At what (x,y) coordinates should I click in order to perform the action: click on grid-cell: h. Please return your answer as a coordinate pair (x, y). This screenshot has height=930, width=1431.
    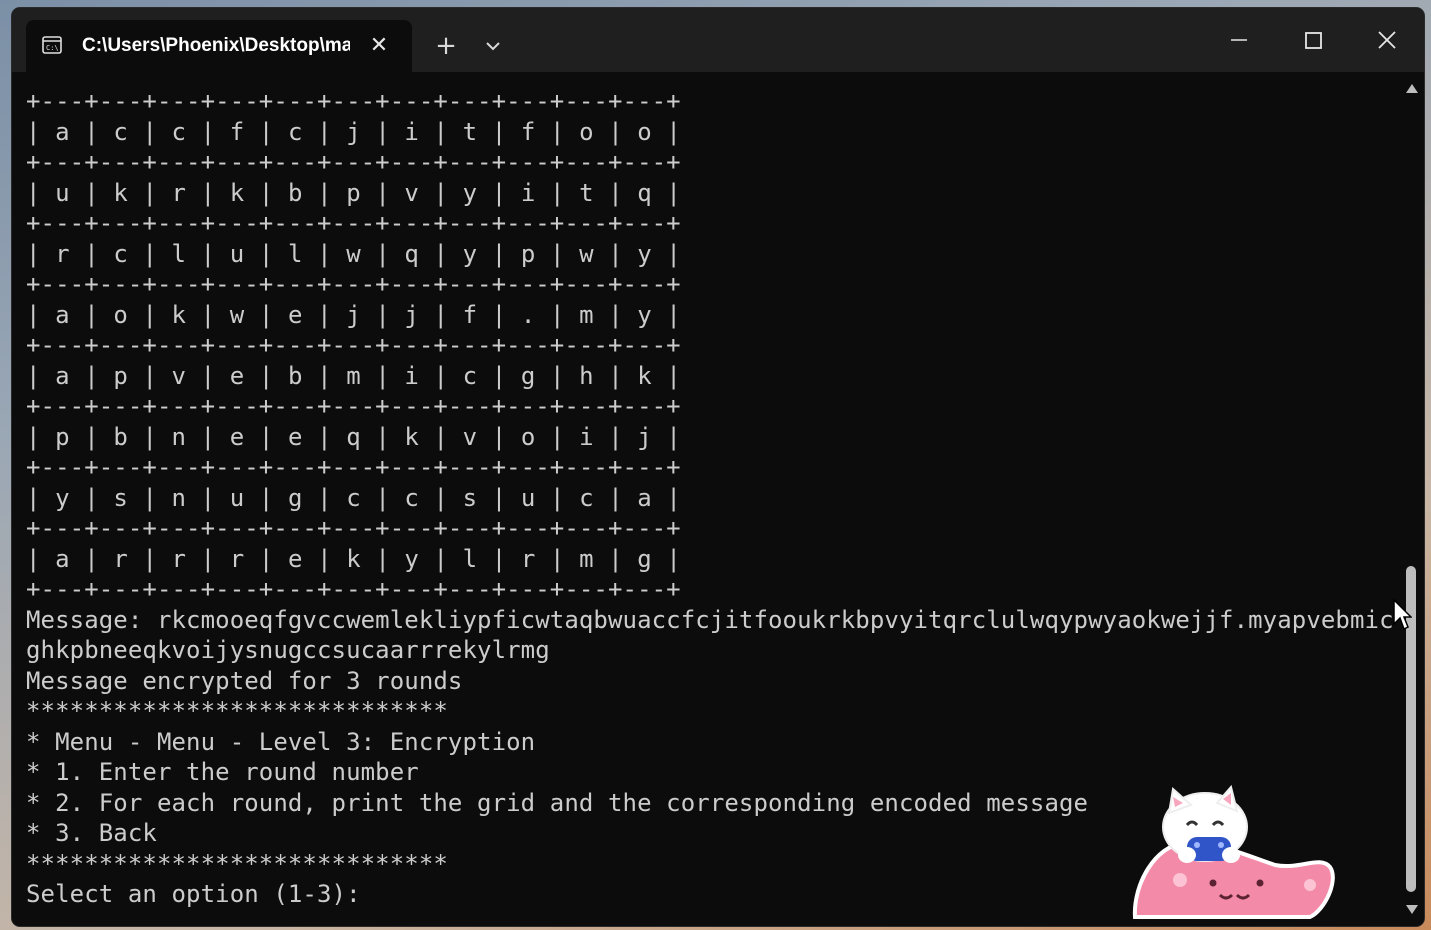
    Looking at the image, I should click on (586, 375).